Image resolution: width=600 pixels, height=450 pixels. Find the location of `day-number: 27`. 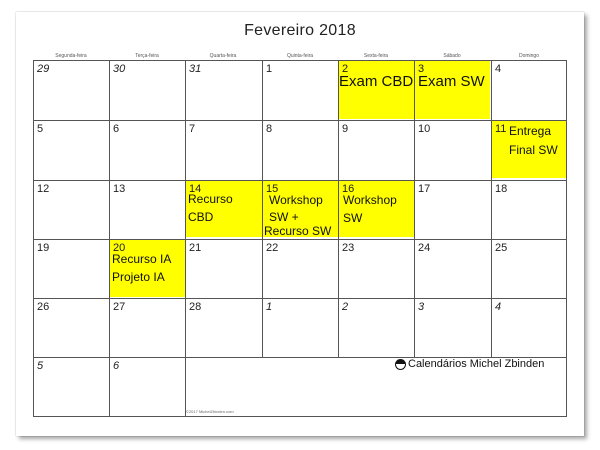

day-number: 27 is located at coordinates (119, 307).